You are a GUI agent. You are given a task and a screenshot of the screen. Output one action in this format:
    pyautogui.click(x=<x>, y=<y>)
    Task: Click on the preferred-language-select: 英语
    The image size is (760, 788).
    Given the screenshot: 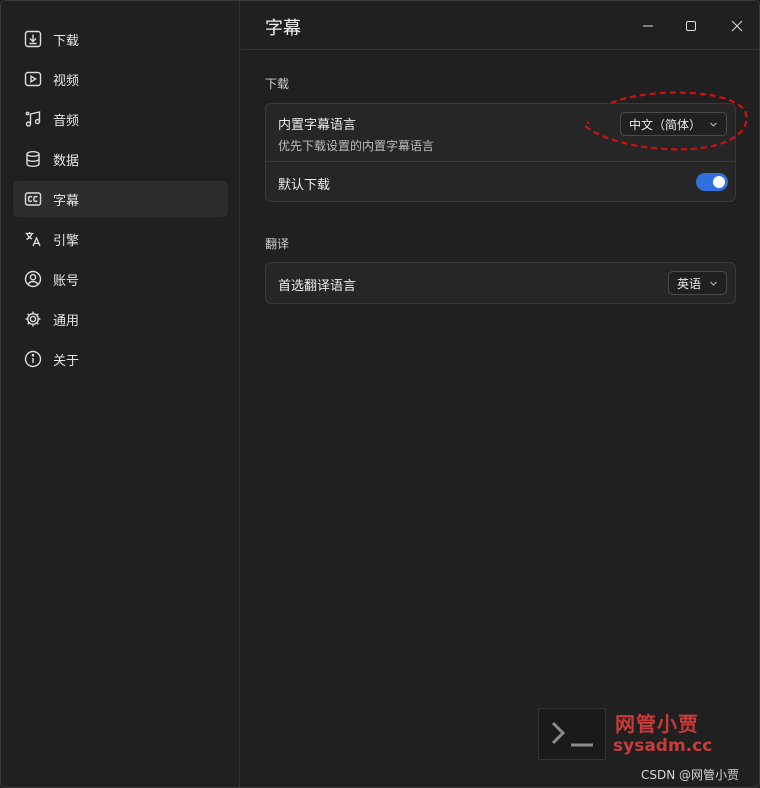 What is the action you would take?
    pyautogui.click(x=698, y=283)
    